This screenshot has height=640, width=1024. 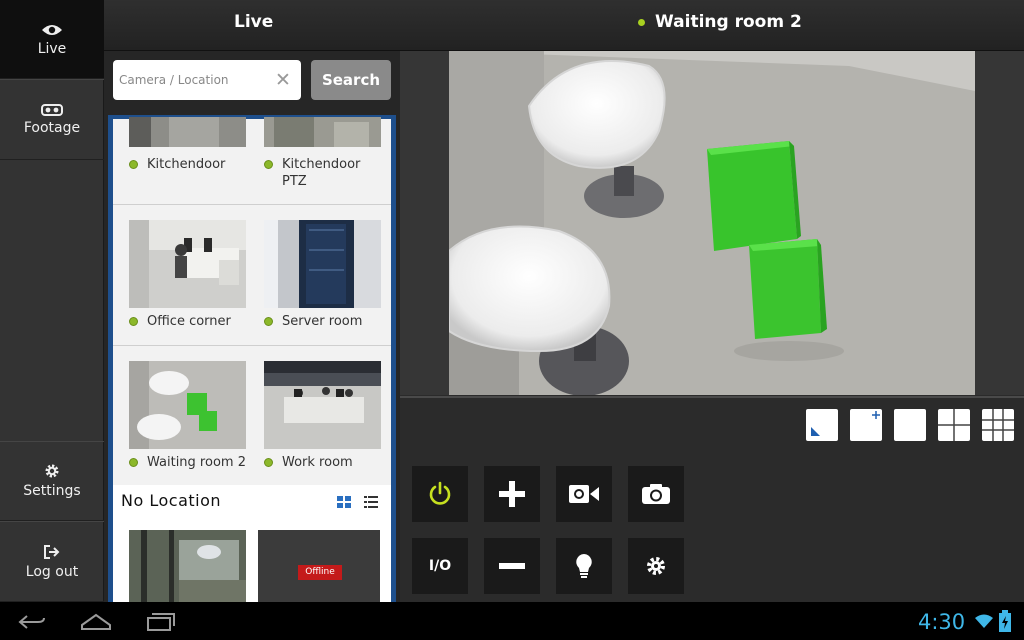 What do you see at coordinates (999, 223) in the screenshot?
I see `video-letterbox-right` at bounding box center [999, 223].